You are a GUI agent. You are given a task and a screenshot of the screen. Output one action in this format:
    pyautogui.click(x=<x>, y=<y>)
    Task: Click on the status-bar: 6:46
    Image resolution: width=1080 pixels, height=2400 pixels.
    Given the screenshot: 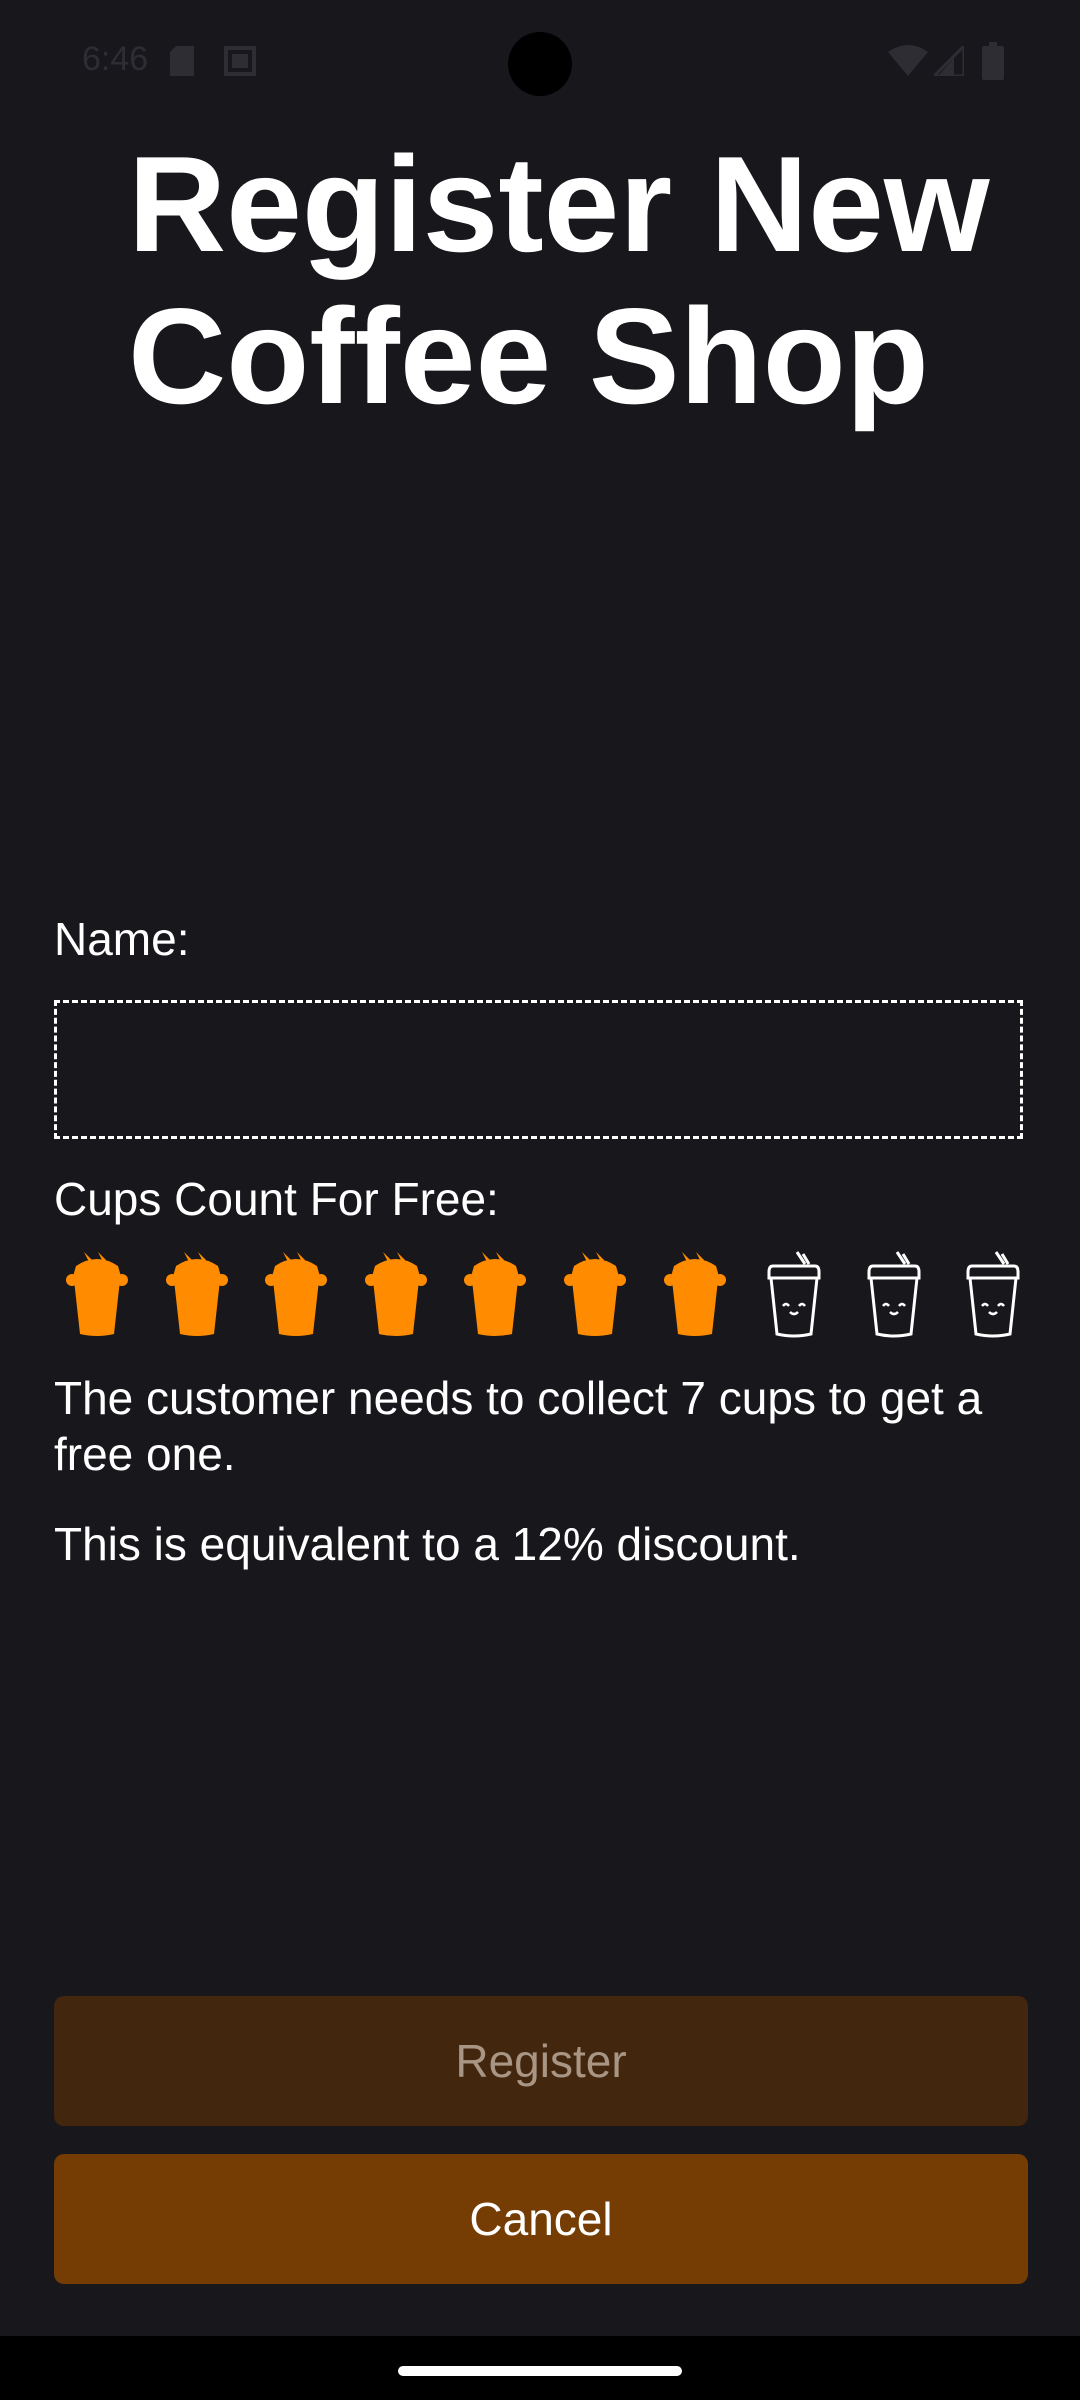 What is the action you would take?
    pyautogui.click(x=540, y=65)
    